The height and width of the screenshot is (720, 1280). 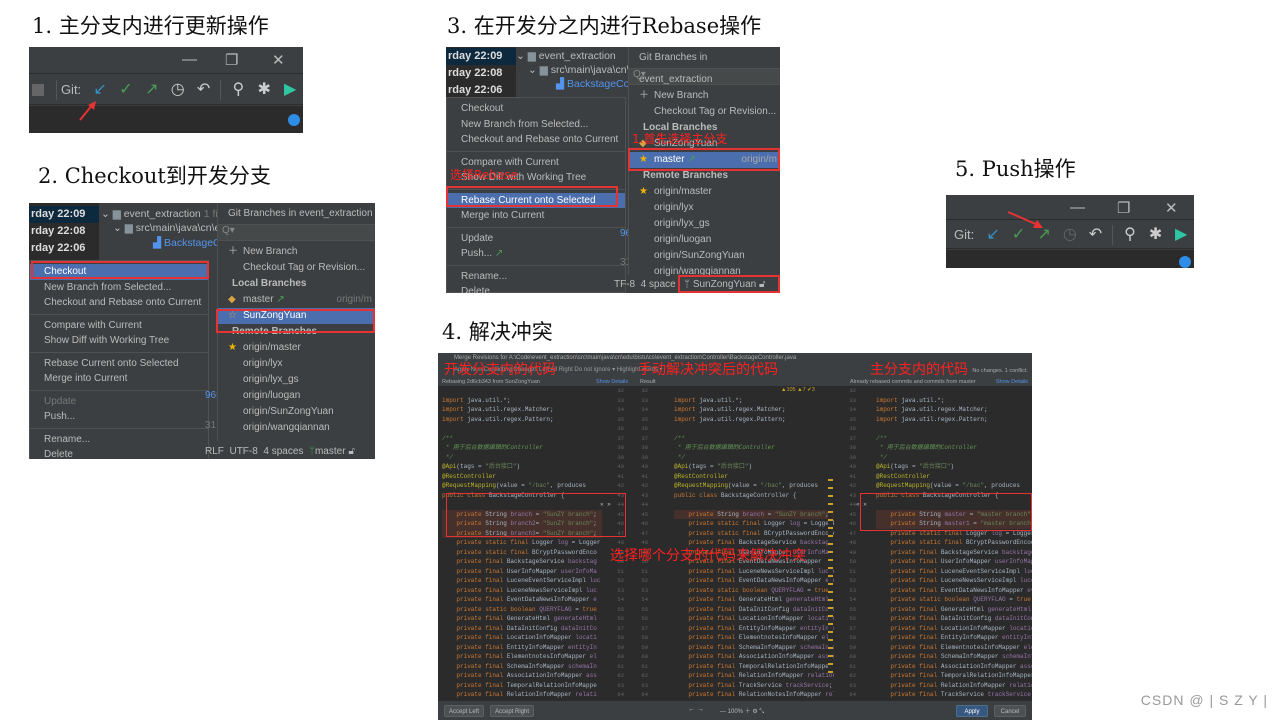 I want to click on left-show-details-link: Show Details, so click(x=612, y=382).